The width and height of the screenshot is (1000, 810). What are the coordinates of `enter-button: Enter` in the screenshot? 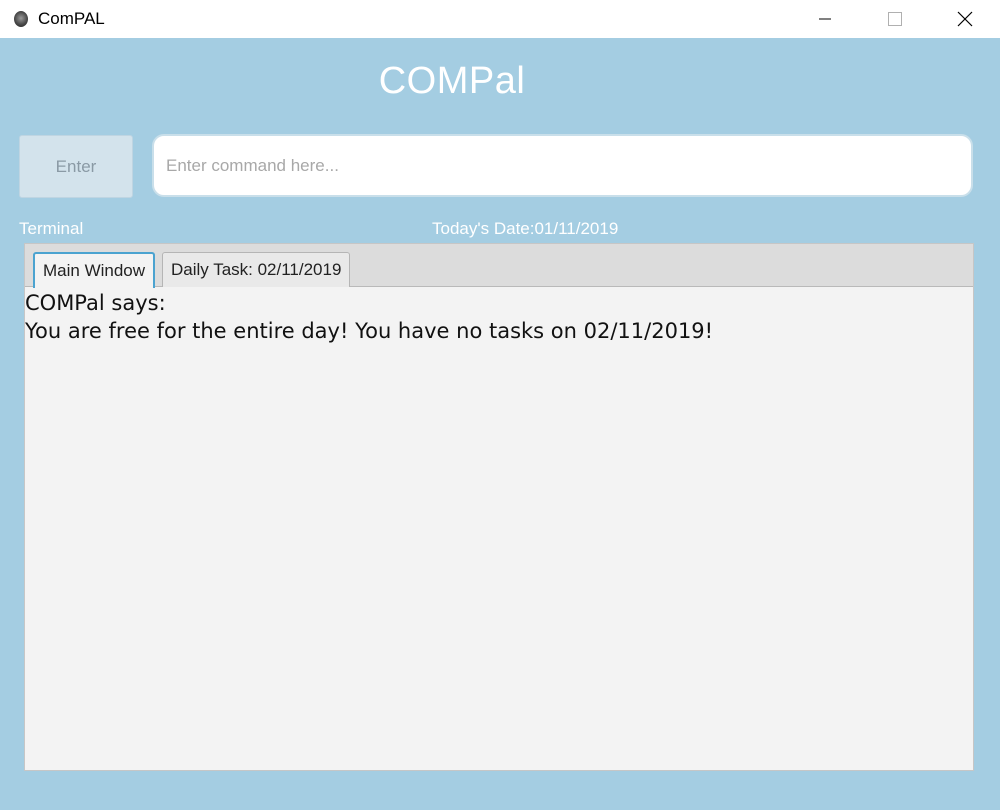 It's located at (76, 166).